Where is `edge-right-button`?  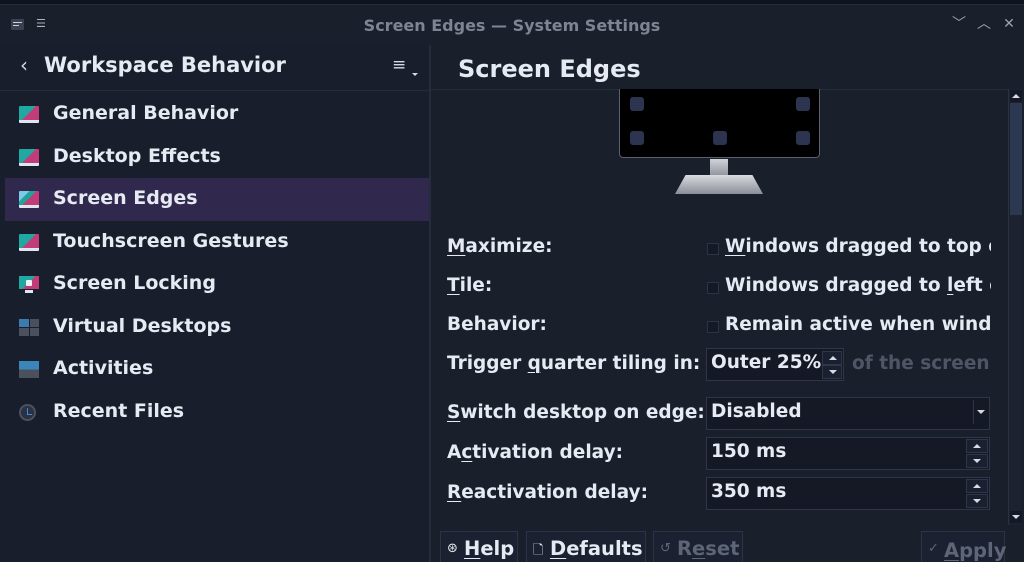
edge-right-button is located at coordinates (803, 138).